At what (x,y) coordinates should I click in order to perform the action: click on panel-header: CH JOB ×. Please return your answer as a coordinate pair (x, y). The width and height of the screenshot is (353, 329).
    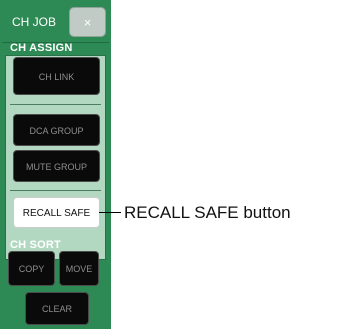
    Looking at the image, I should click on (55, 22).